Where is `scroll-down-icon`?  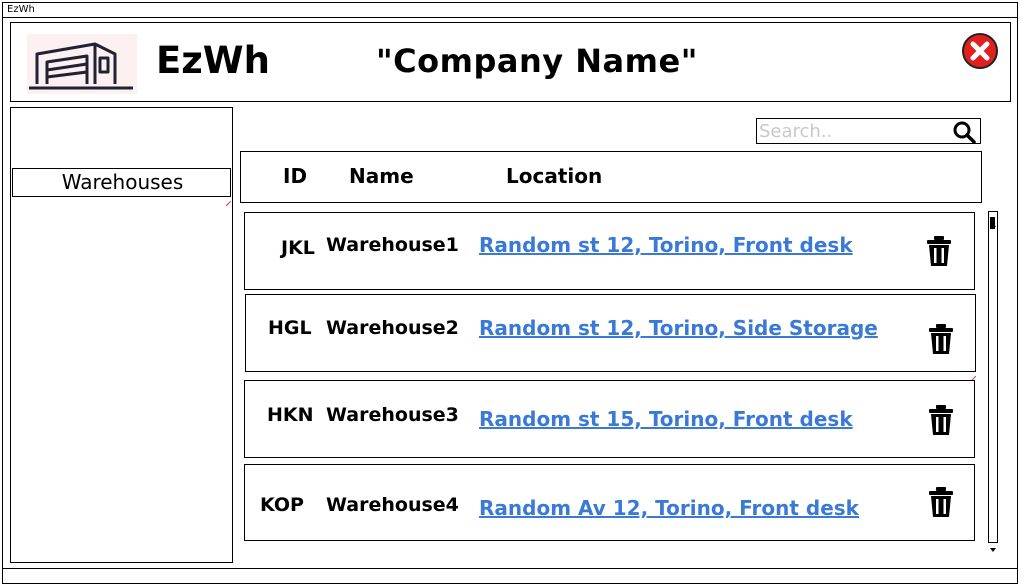 scroll-down-icon is located at coordinates (993, 544).